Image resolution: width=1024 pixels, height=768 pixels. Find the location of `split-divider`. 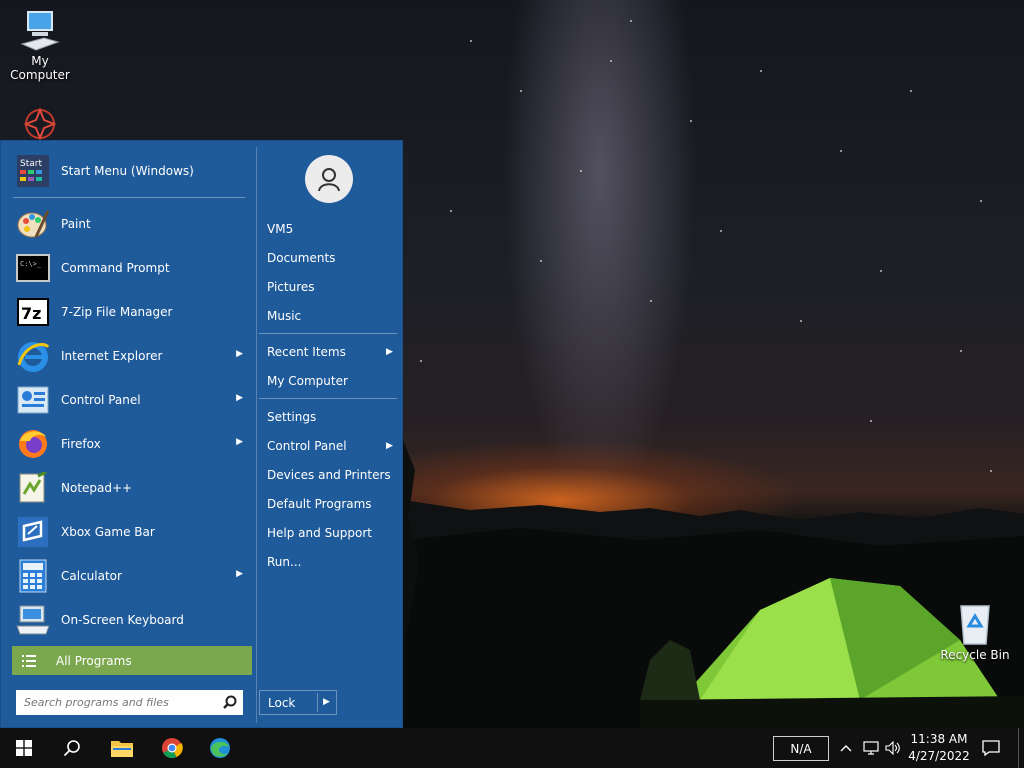

split-divider is located at coordinates (317, 702).